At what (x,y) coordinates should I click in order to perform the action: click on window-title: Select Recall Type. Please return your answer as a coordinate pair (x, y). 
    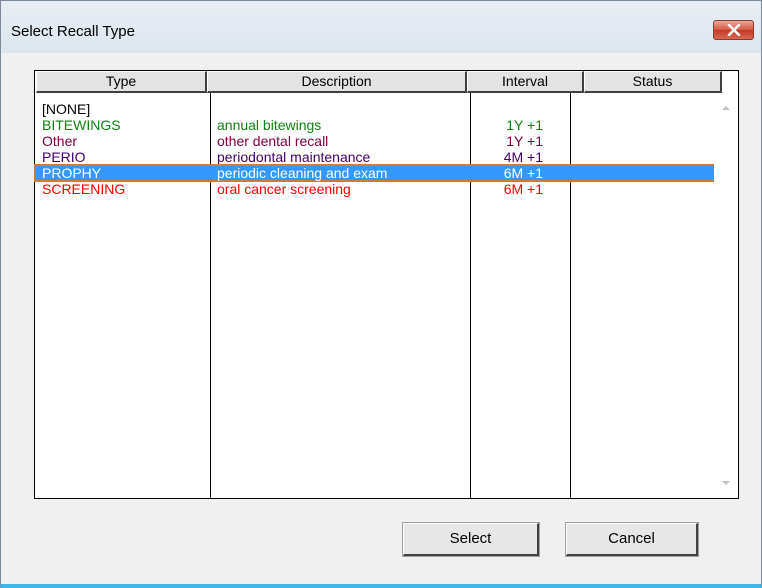
    Looking at the image, I should click on (73, 31).